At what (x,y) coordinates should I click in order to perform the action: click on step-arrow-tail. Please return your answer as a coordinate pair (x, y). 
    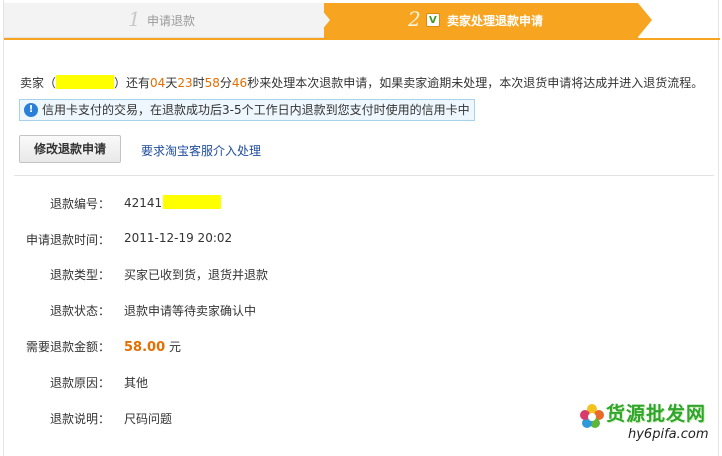
    Looking at the image, I should click on (645, 20).